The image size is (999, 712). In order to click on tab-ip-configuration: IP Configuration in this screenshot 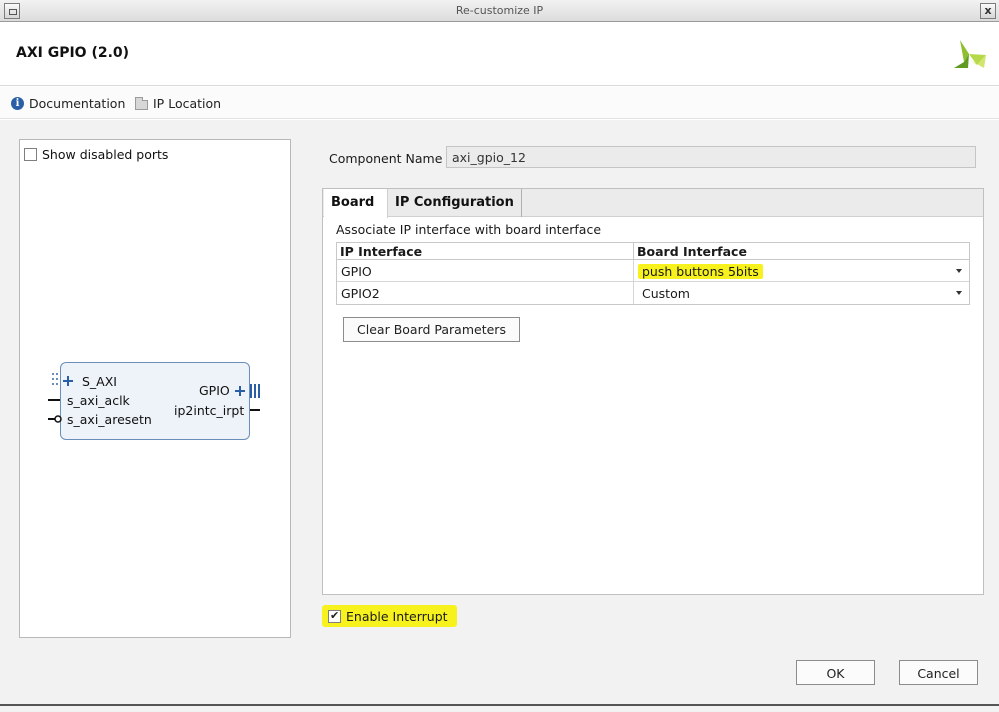, I will do `click(455, 203)`.